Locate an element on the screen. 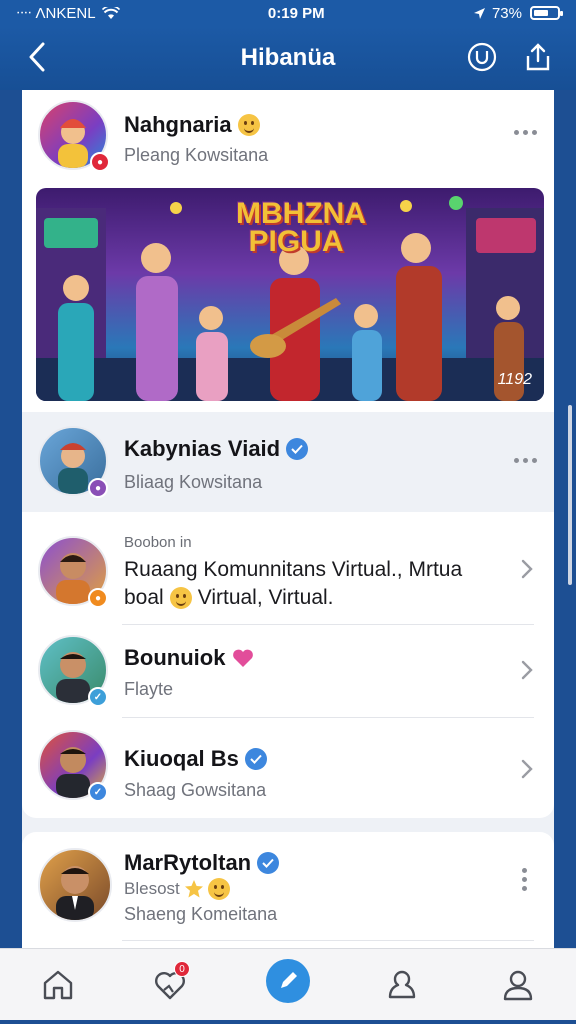 The width and height of the screenshot is (576, 1024). notification-badge: 0 is located at coordinates (182, 969).